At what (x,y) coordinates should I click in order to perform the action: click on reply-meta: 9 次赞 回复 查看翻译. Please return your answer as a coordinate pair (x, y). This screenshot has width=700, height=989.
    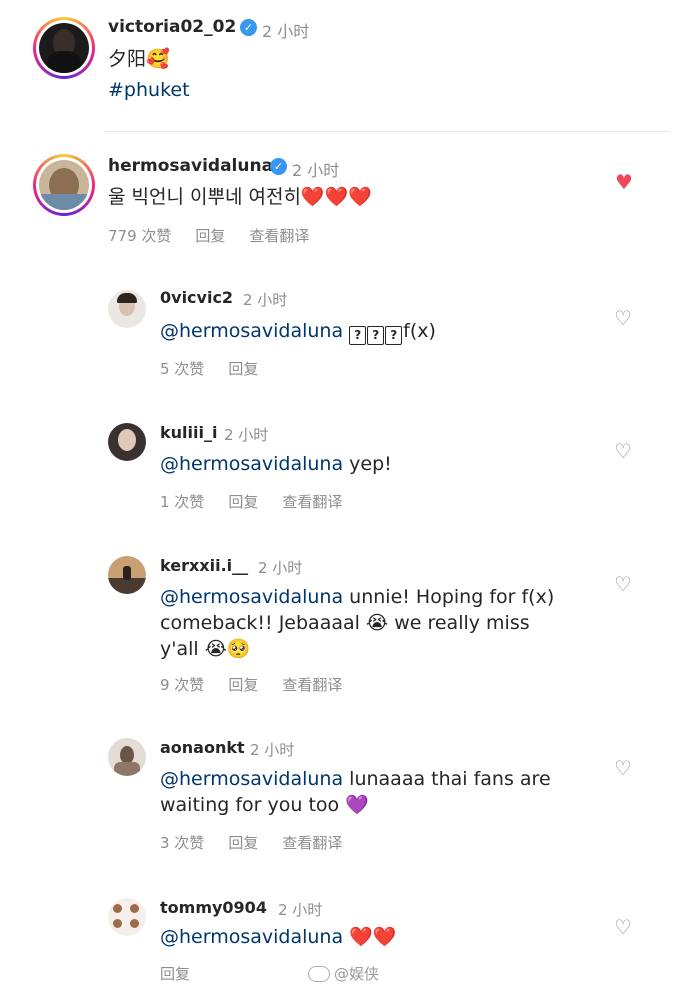
    Looking at the image, I should click on (263, 684).